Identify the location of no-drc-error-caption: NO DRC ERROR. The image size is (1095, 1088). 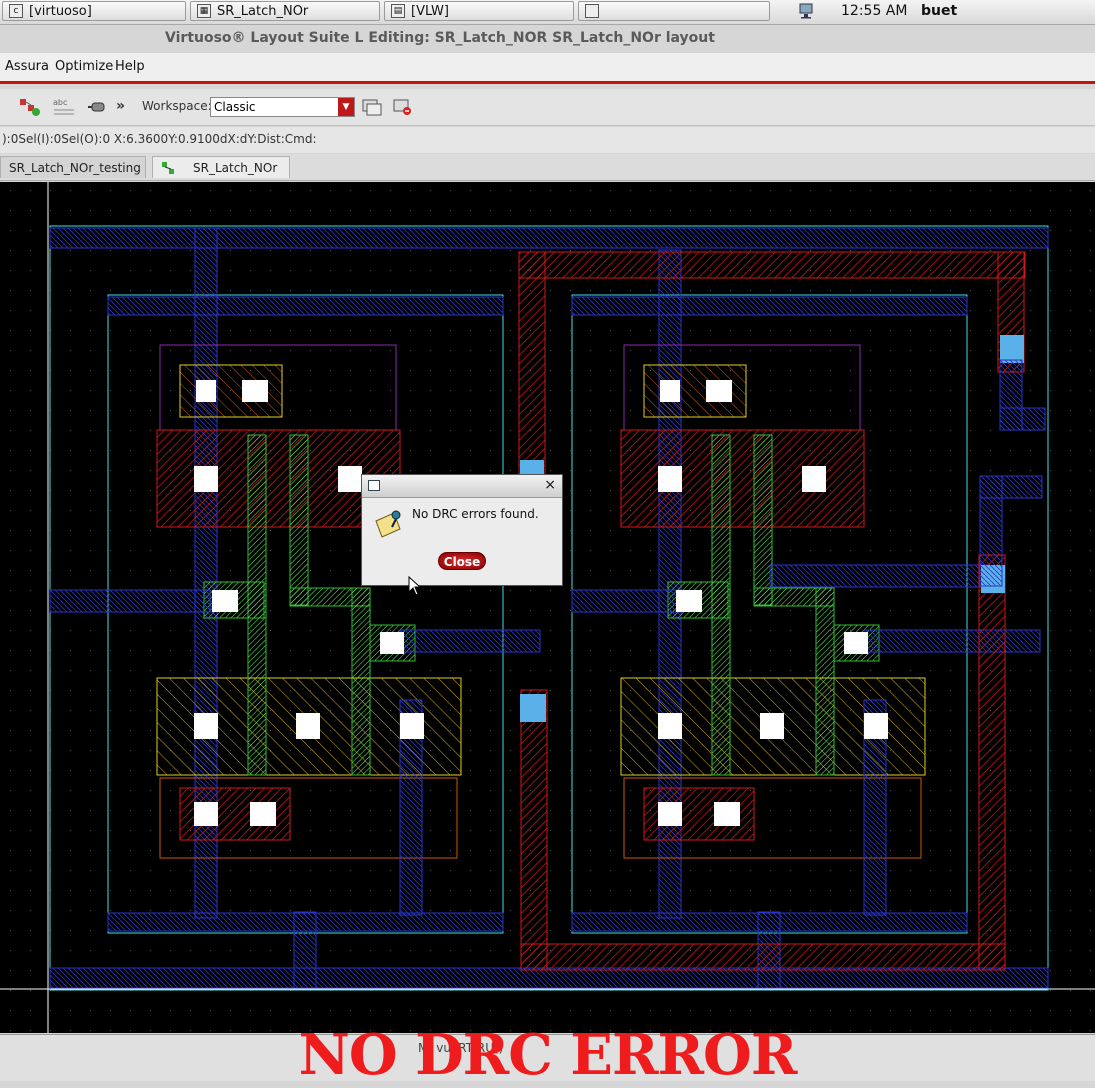
(548, 1055).